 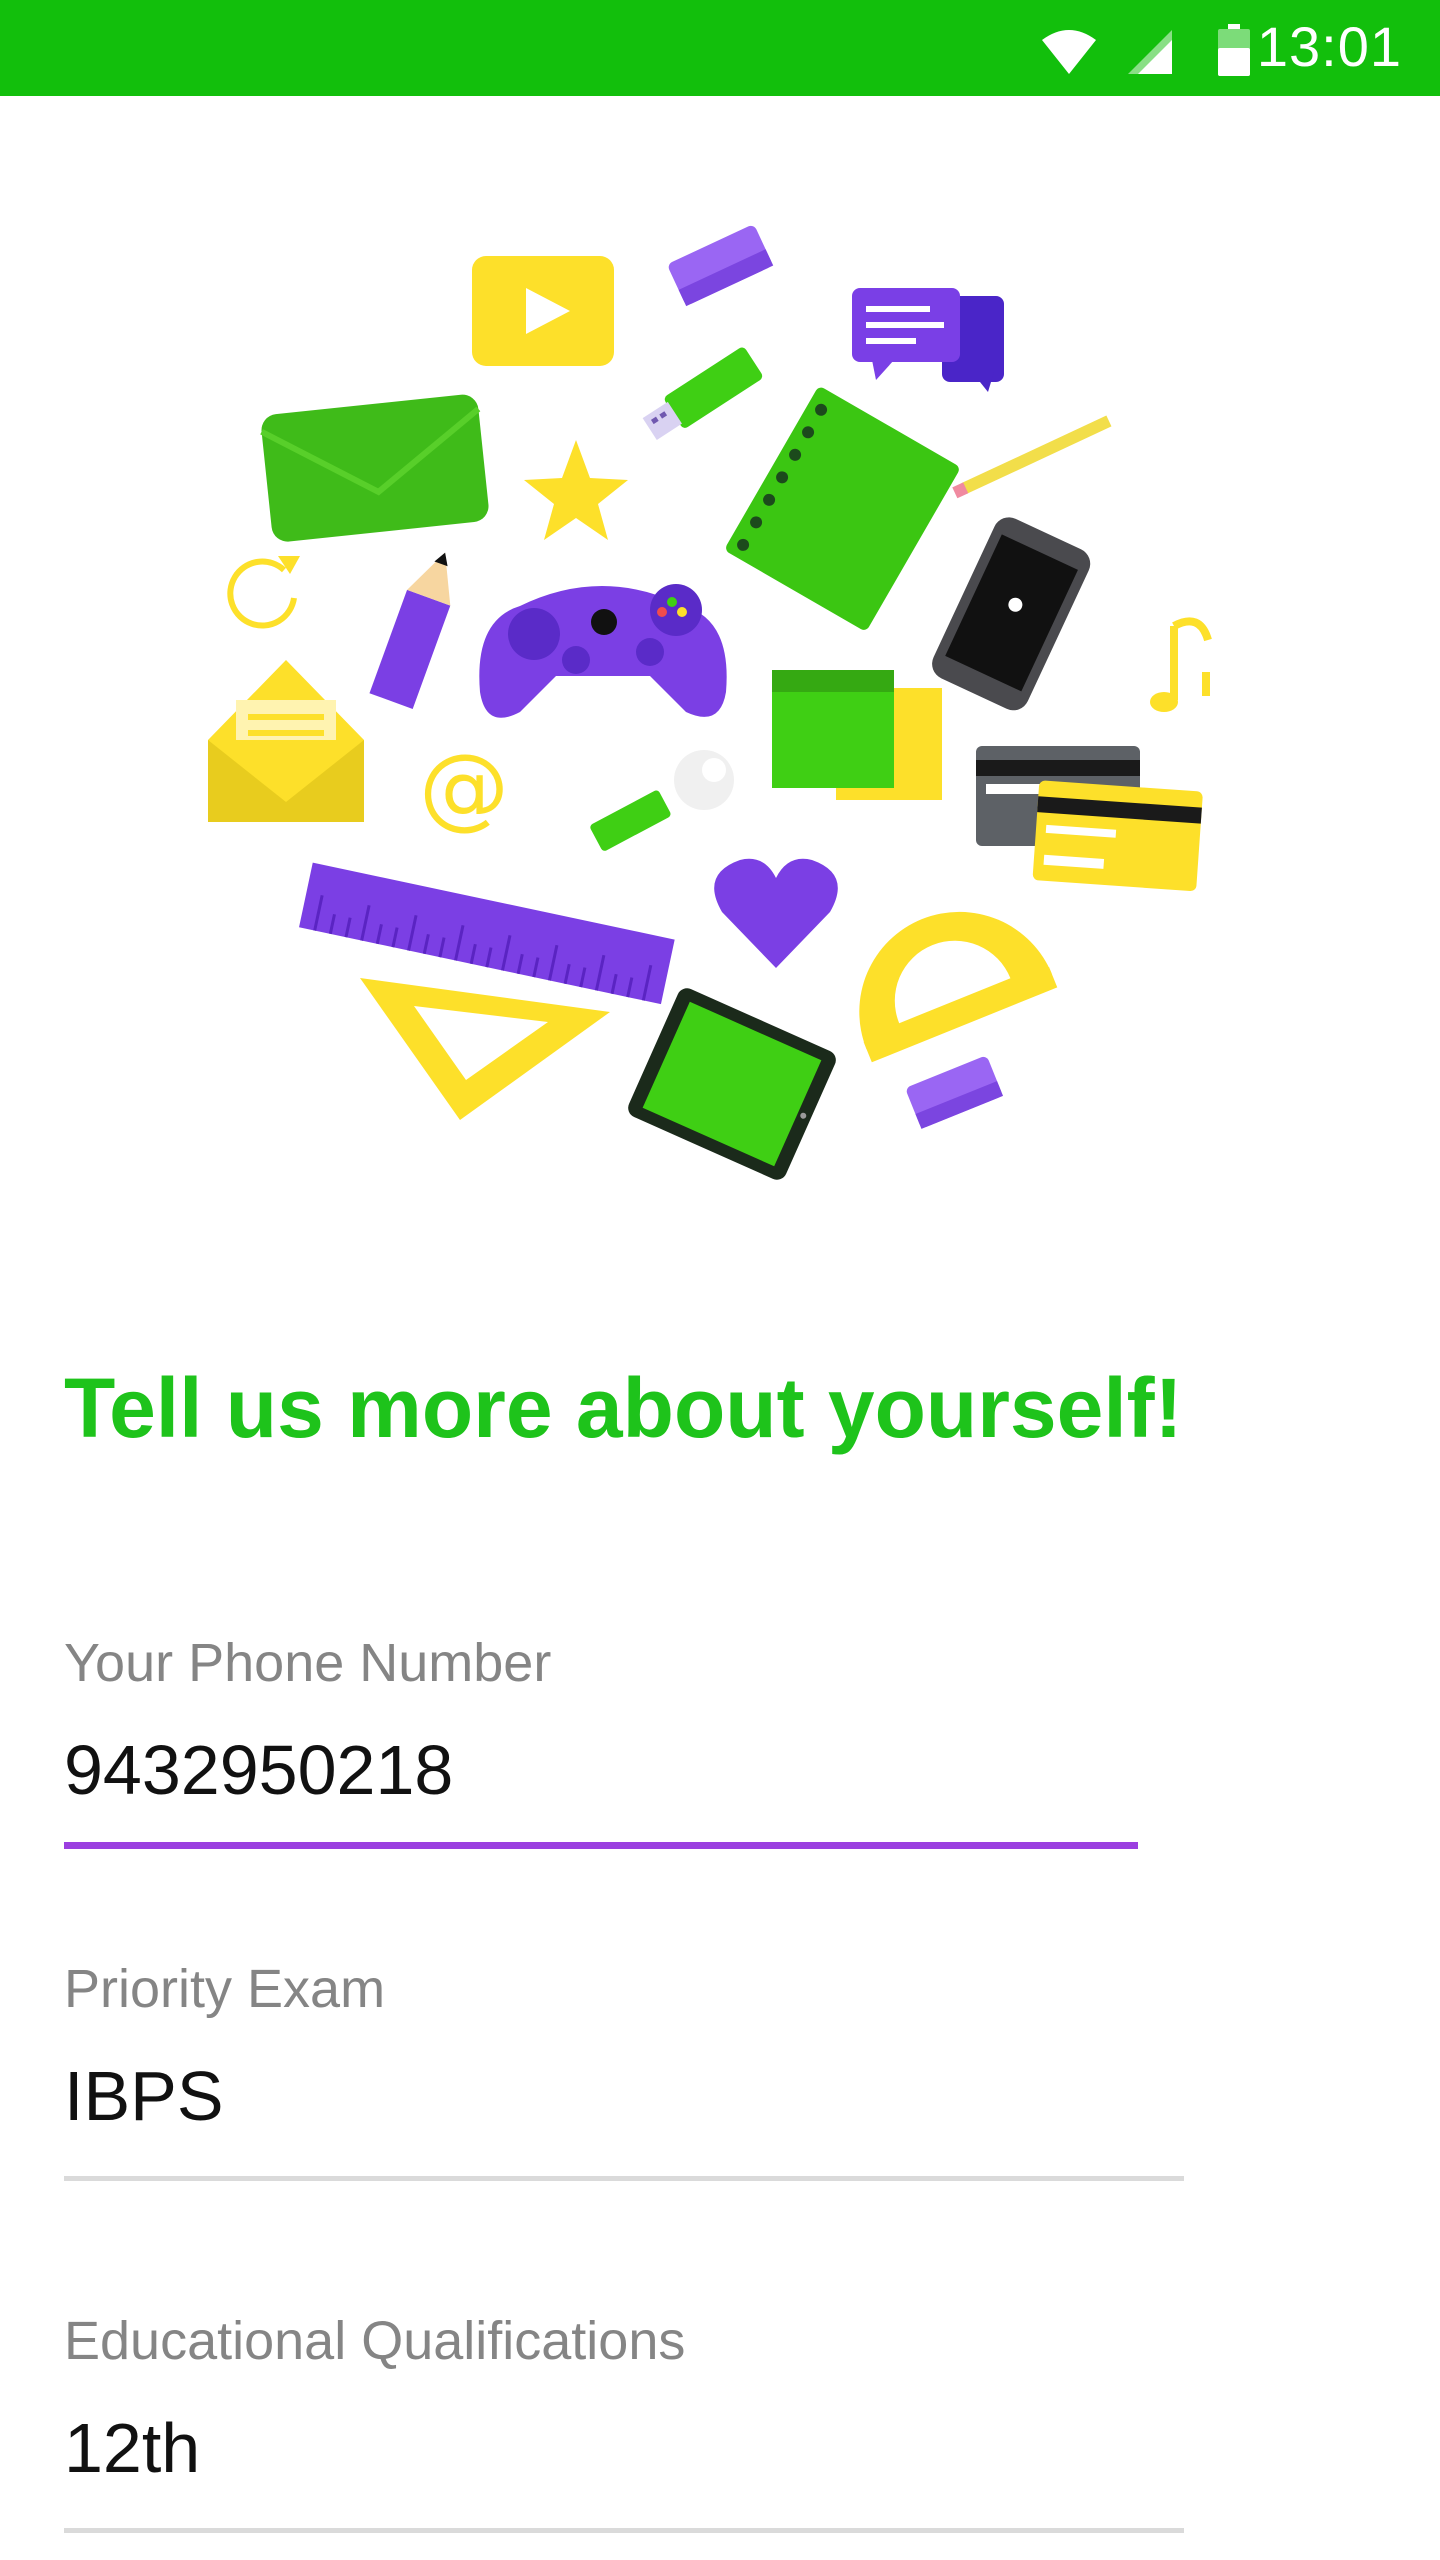 What do you see at coordinates (375, 2341) in the screenshot?
I see `qualification-label: Educational Qualifications` at bounding box center [375, 2341].